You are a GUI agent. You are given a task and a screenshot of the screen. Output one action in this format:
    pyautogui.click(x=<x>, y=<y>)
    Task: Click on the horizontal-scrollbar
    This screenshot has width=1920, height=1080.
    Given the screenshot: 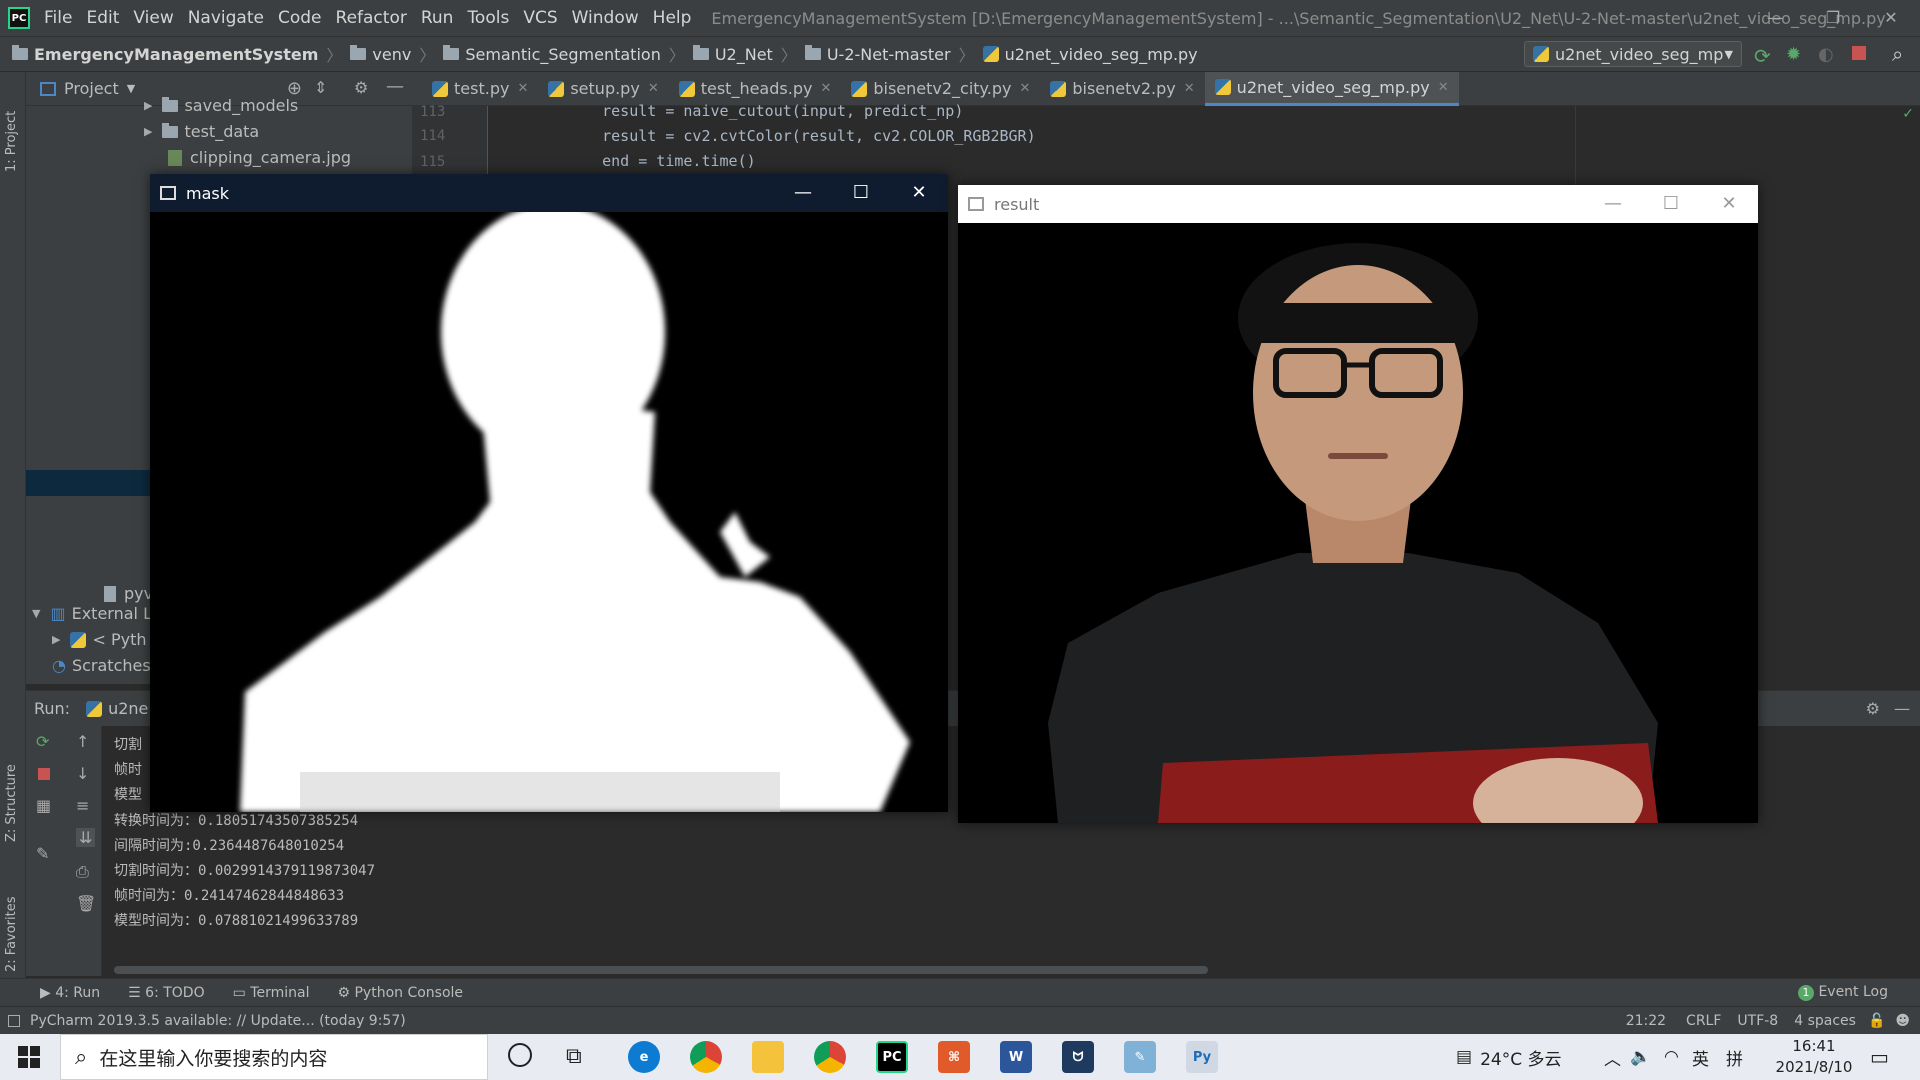 What is the action you would take?
    pyautogui.click(x=661, y=970)
    